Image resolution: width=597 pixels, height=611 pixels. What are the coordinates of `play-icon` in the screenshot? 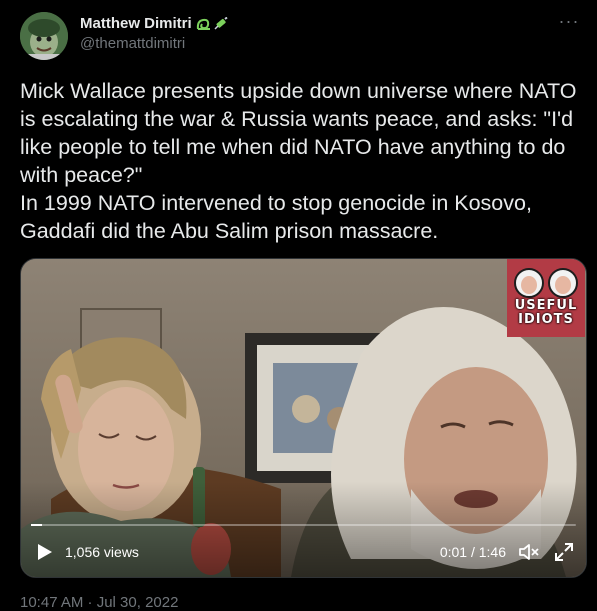 It's located at (45, 552).